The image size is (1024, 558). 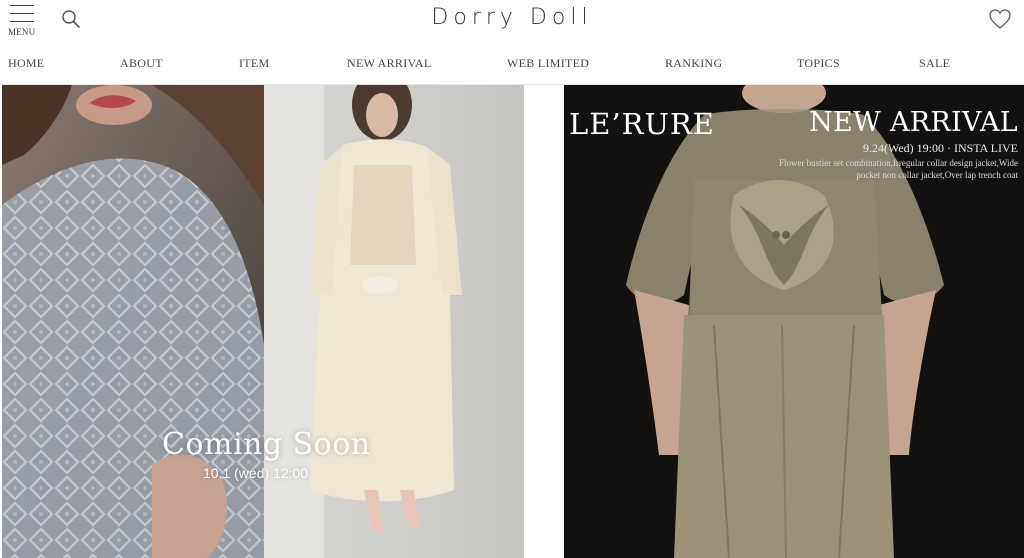 What do you see at coordinates (1000, 19) in the screenshot?
I see `heart-icon` at bounding box center [1000, 19].